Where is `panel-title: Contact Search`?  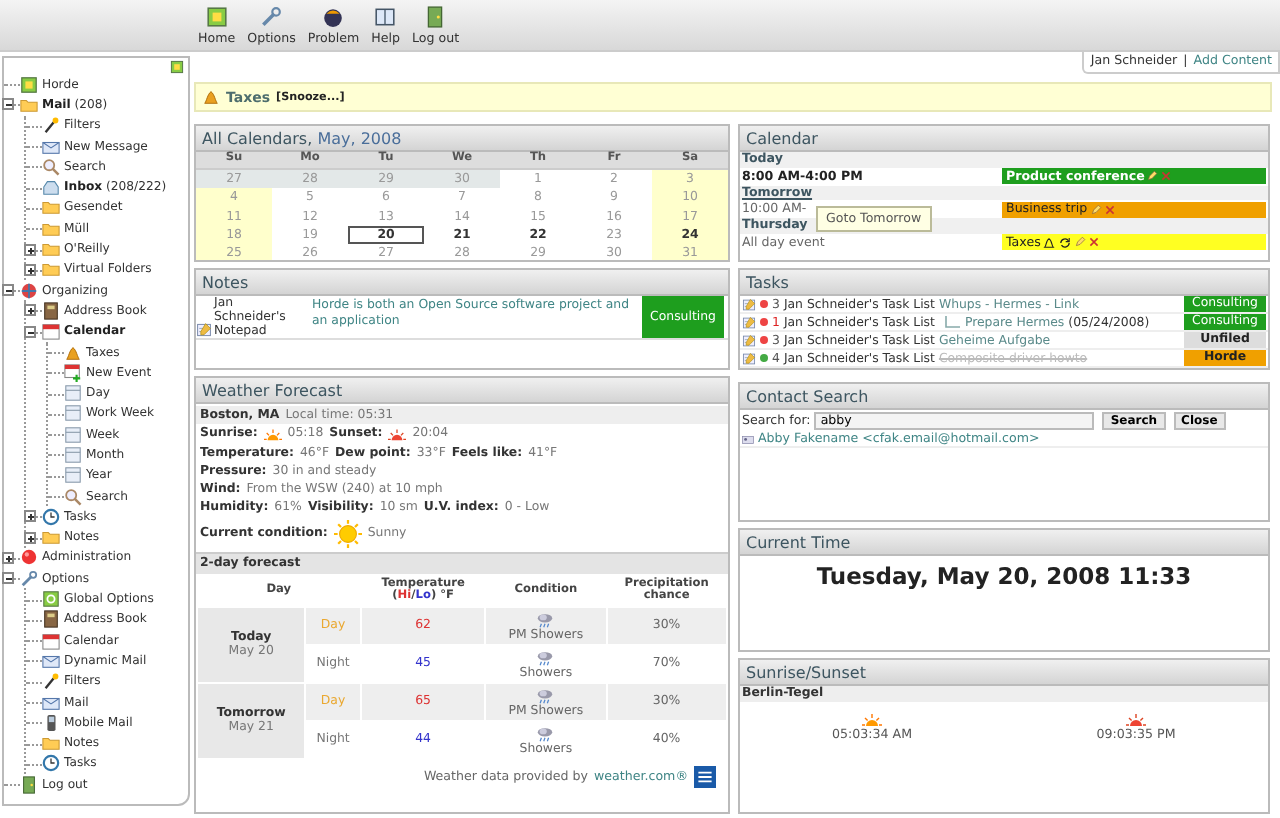 panel-title: Contact Search is located at coordinates (1004, 397).